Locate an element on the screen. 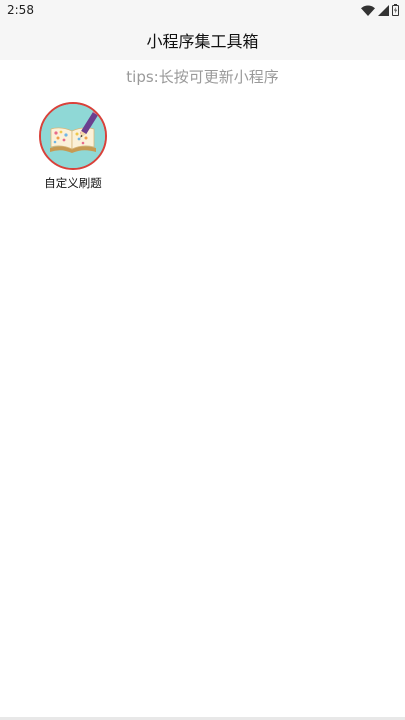  app-icon-frame is located at coordinates (73, 136).